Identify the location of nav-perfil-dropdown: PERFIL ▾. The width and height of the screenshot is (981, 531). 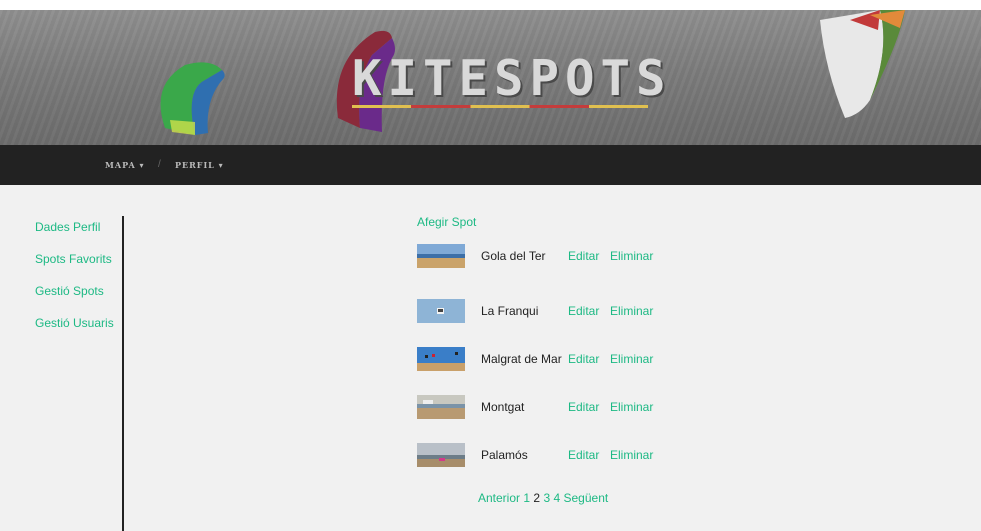
(199, 165).